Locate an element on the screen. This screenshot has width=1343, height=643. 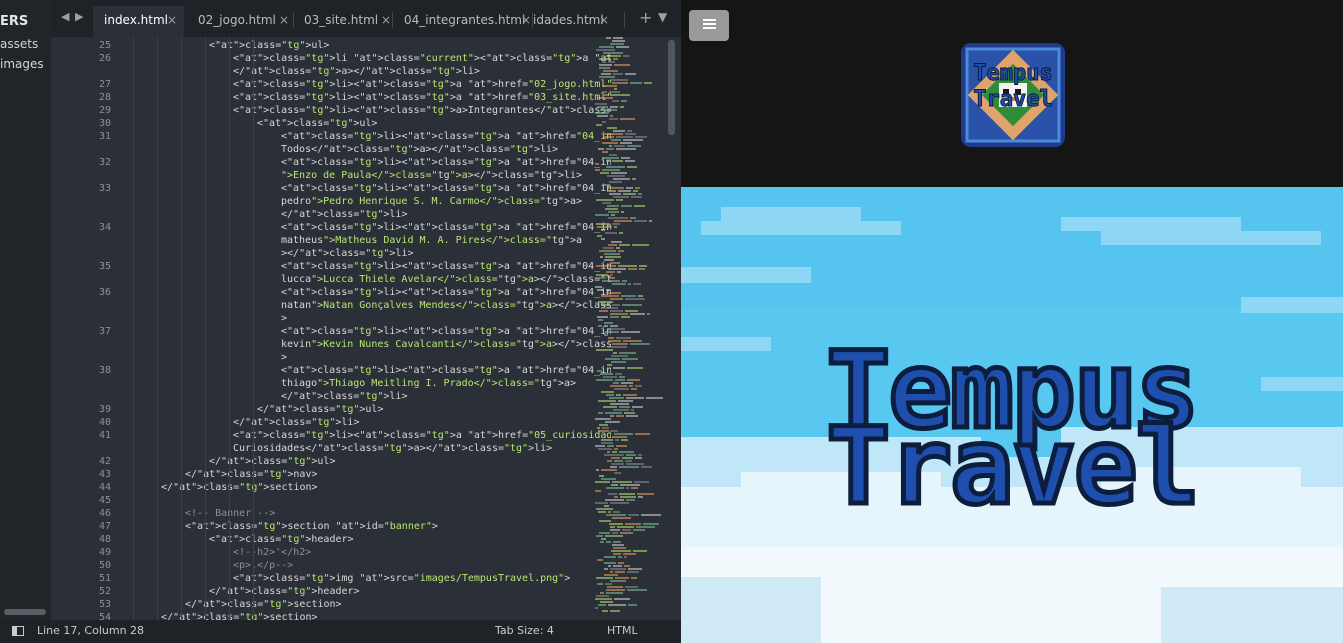
sidebar-item-images: images is located at coordinates (22, 64).